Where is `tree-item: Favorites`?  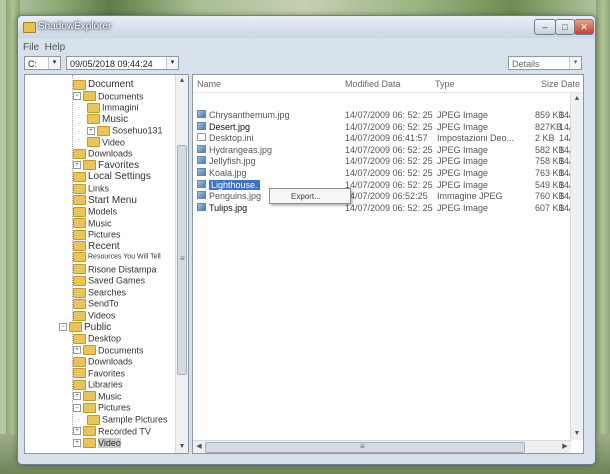 tree-item: Favorites is located at coordinates (99, 373).